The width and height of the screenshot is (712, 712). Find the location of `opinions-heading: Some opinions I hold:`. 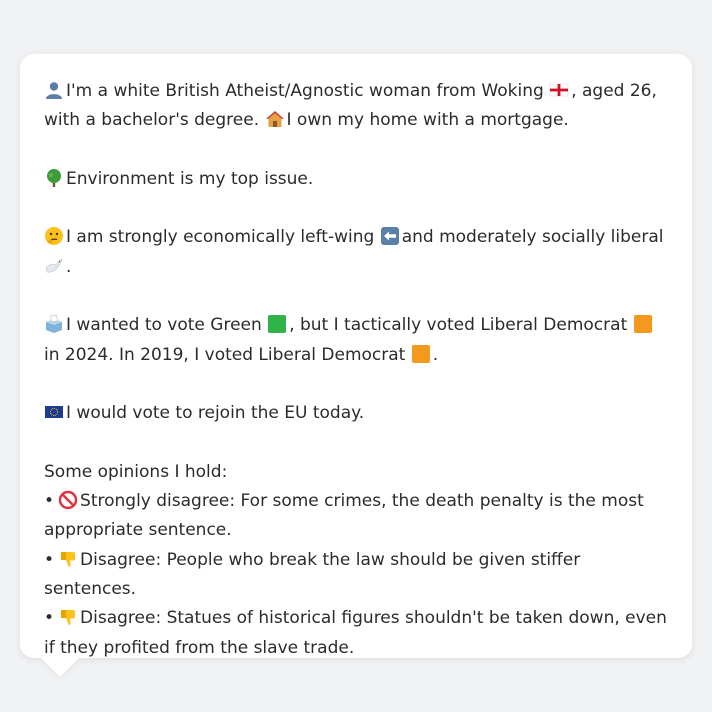

opinions-heading: Some opinions I hold: is located at coordinates (136, 471).